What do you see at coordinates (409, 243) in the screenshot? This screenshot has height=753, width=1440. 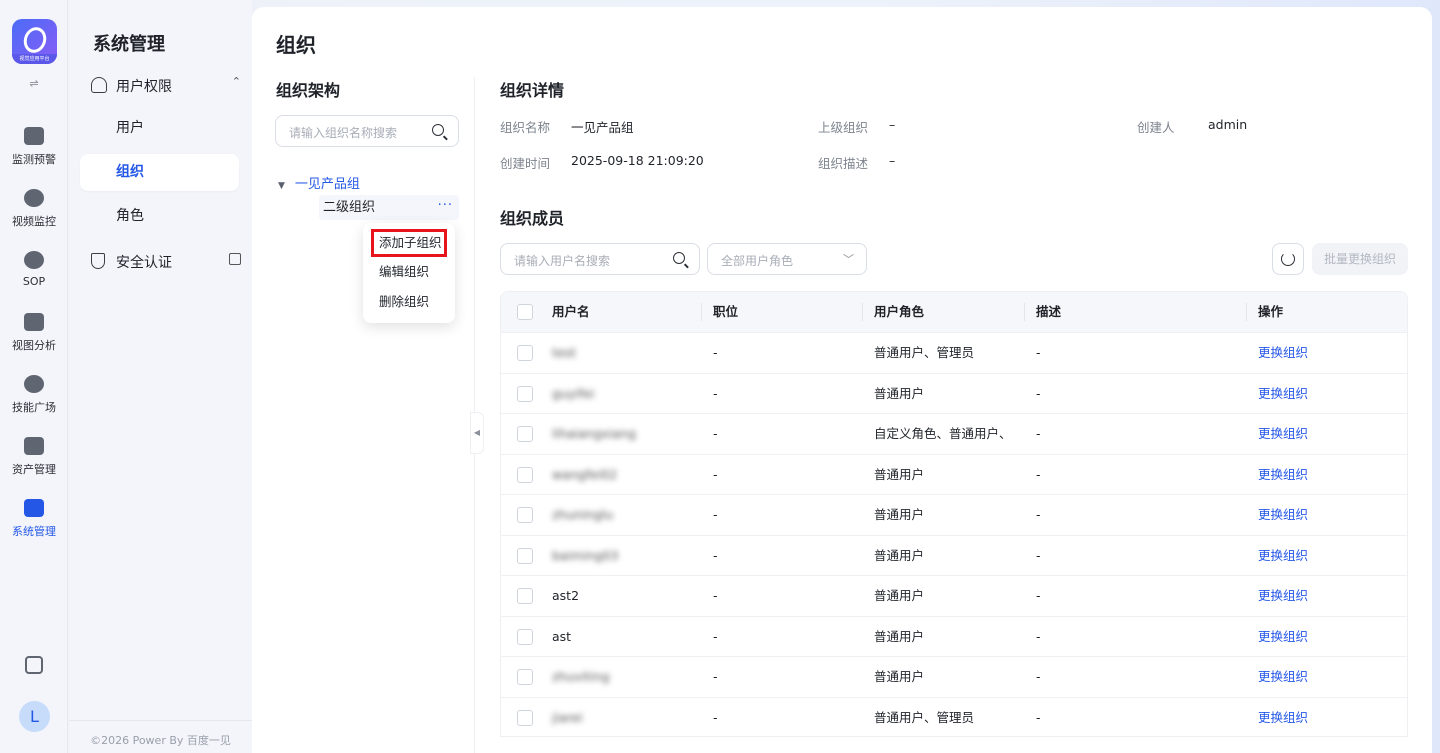 I see `menu-item-add-child: 添加子组织` at bounding box center [409, 243].